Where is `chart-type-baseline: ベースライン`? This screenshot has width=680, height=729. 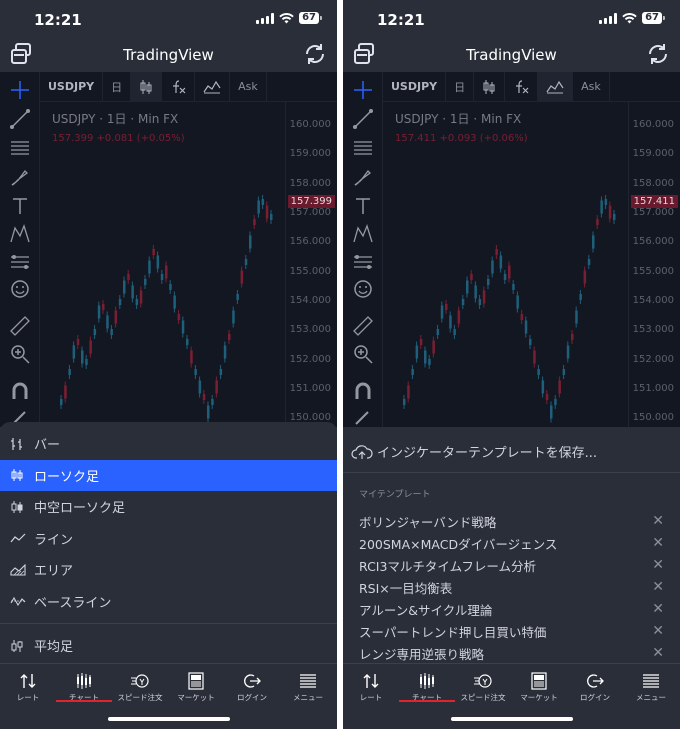 chart-type-baseline: ベースライン is located at coordinates (168, 602).